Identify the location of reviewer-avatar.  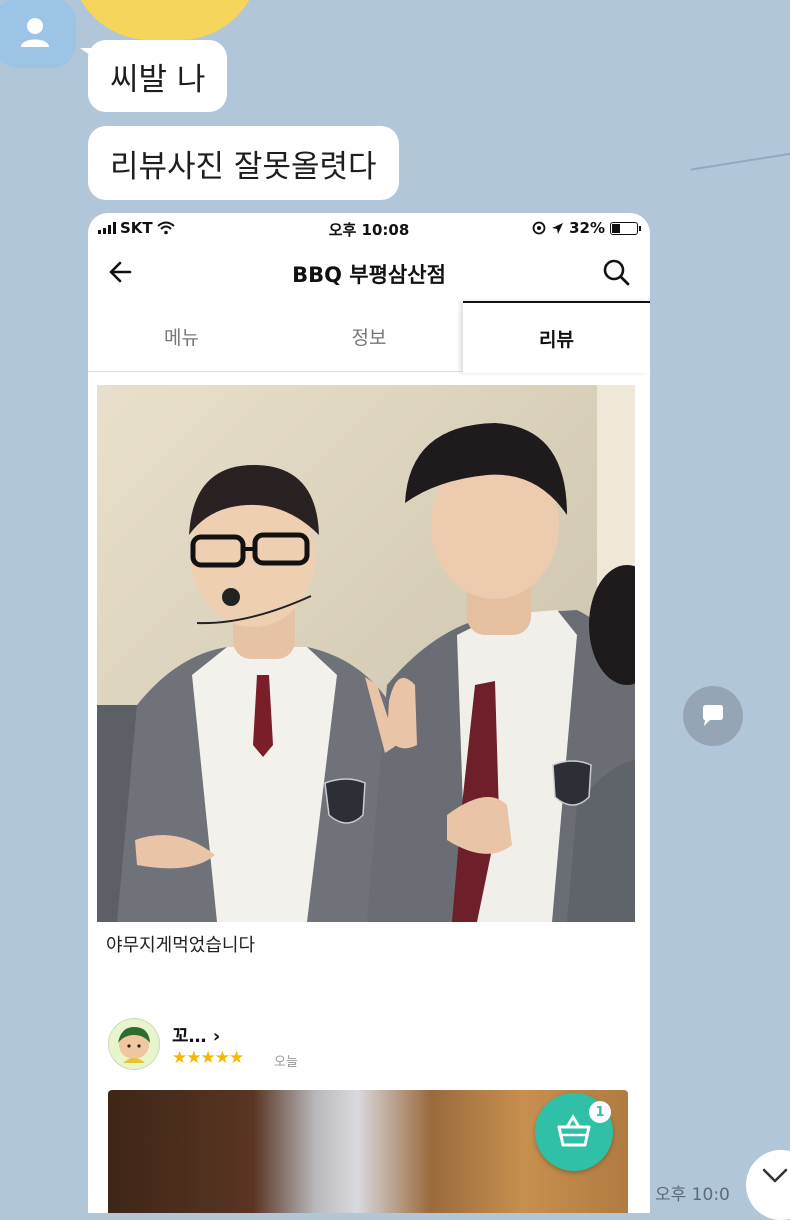
(134, 1044).